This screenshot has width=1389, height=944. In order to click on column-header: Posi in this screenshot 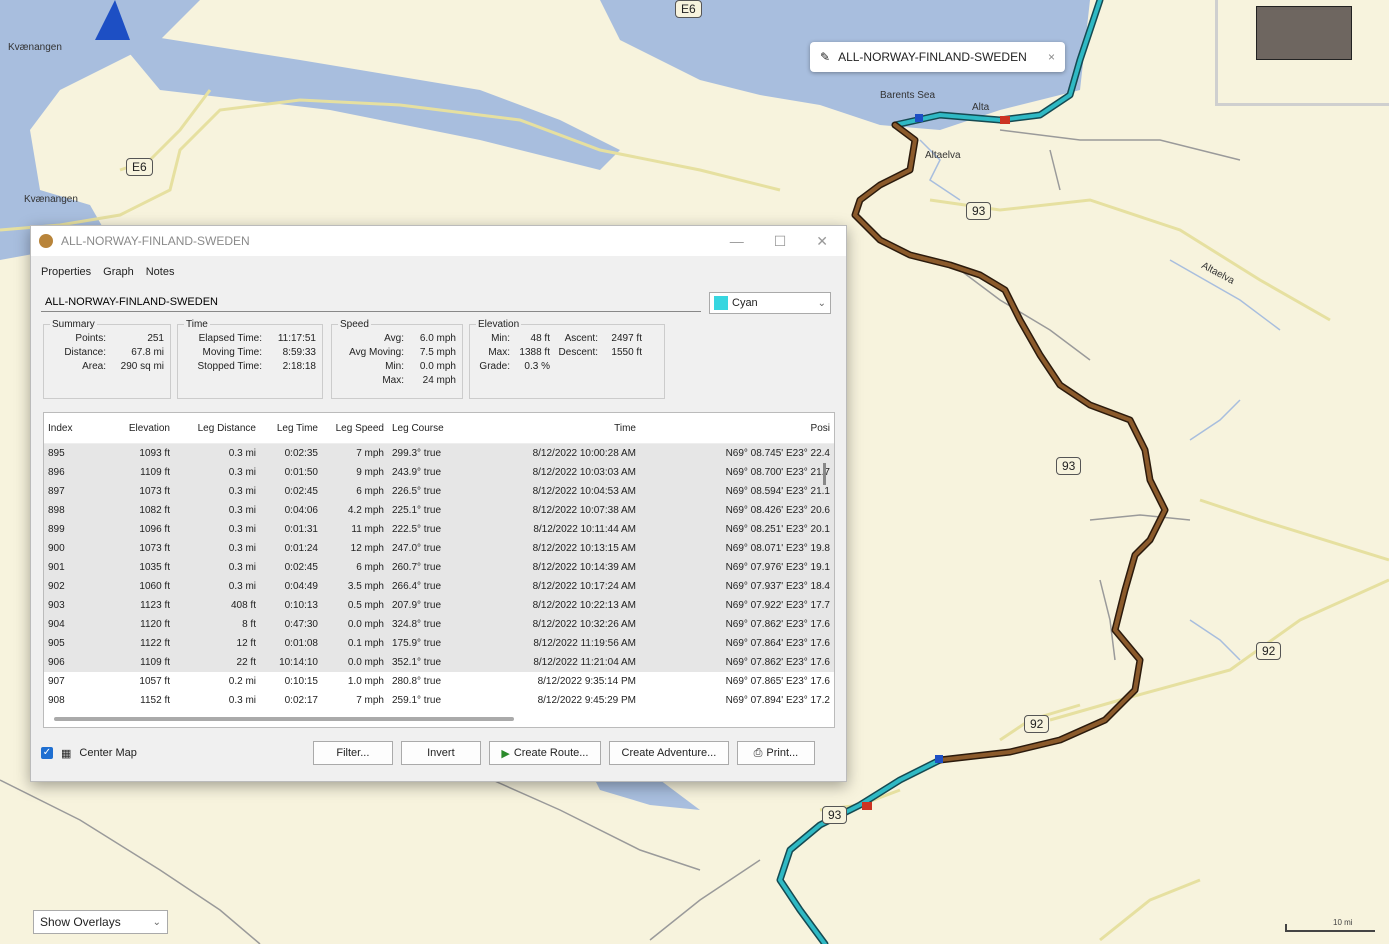, I will do `click(737, 428)`.